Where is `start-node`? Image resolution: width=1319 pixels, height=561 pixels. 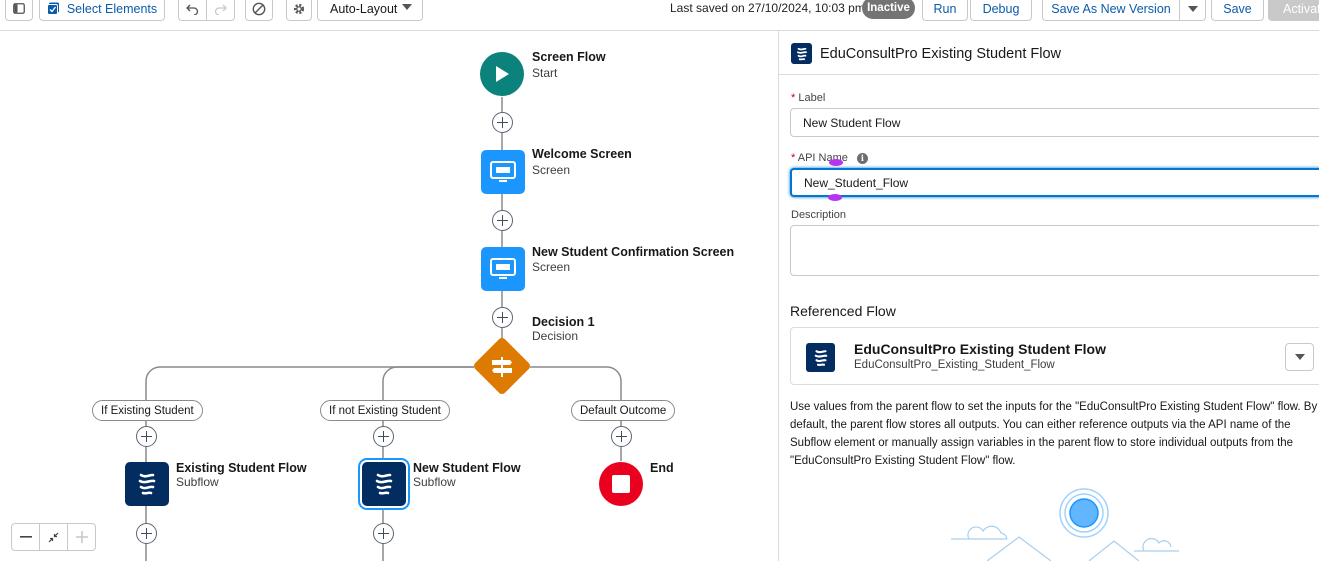
start-node is located at coordinates (502, 74).